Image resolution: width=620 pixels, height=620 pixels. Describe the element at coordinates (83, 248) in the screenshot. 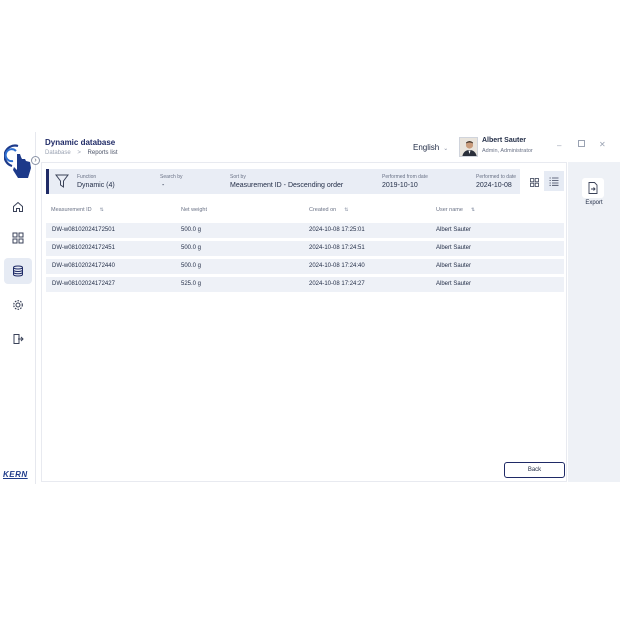

I see `measurement-id-cell: DW-w08102024172451` at that location.